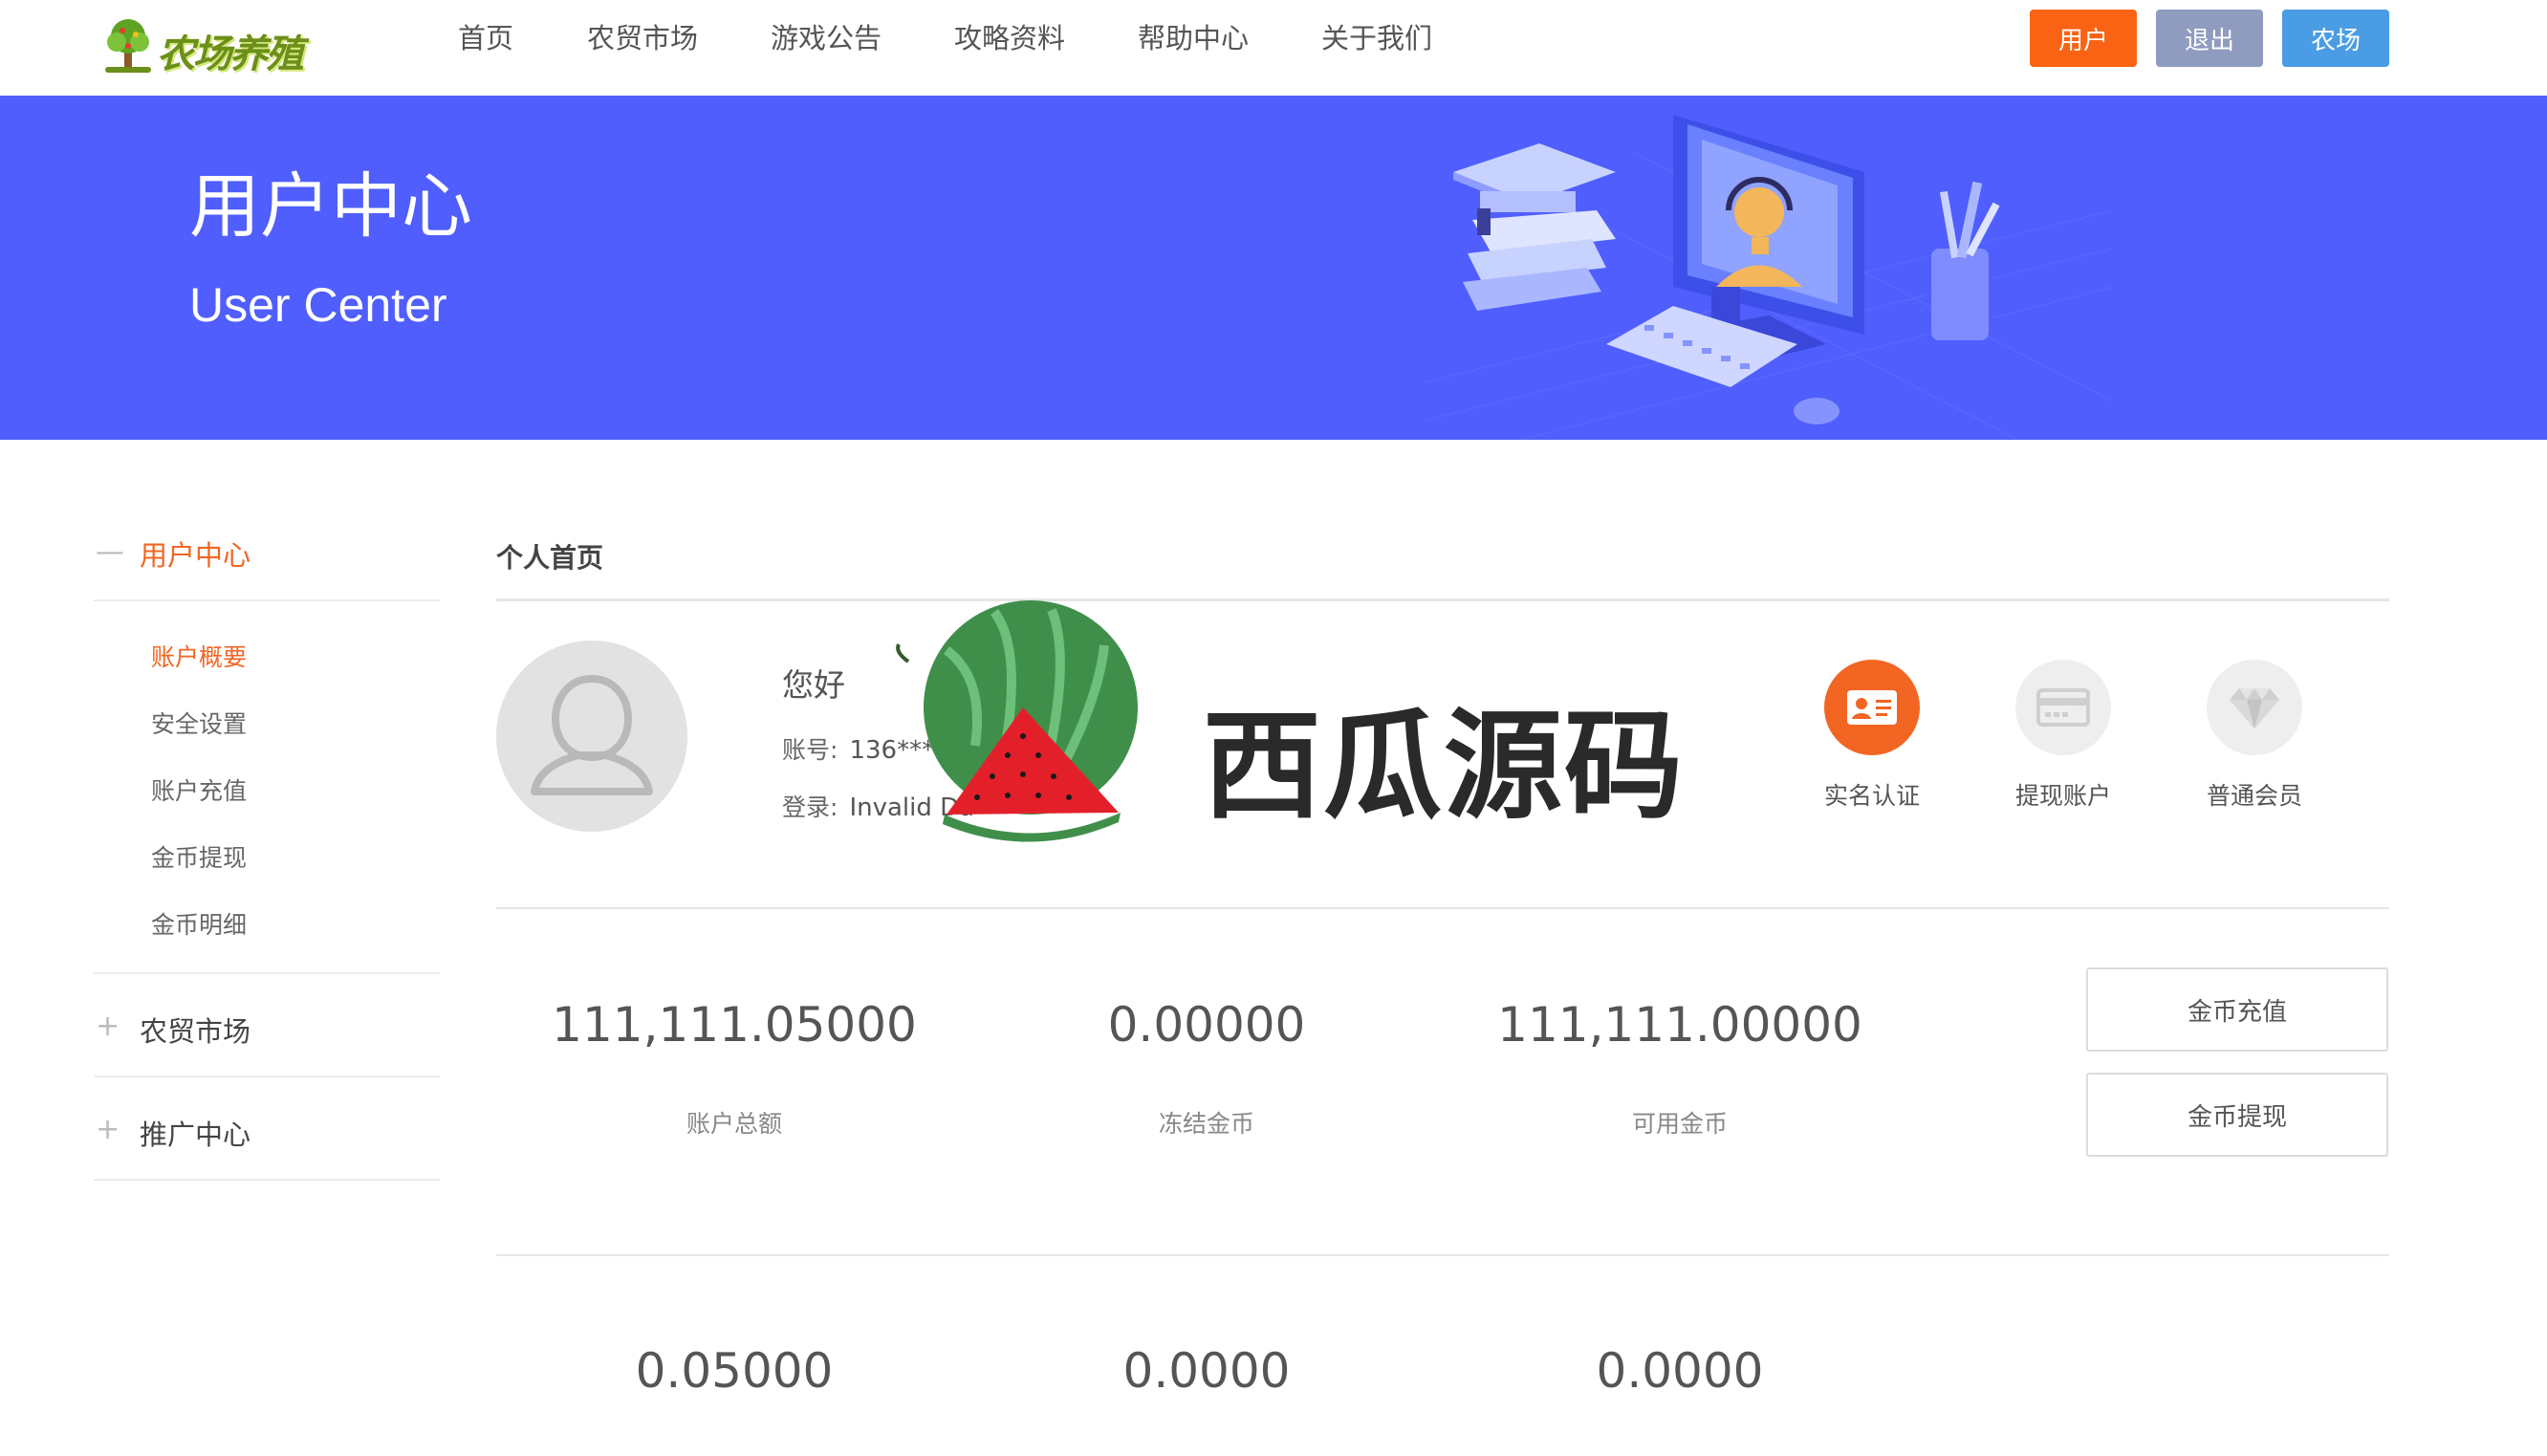 Image resolution: width=2547 pixels, height=1456 pixels. I want to click on stat-value: 0.05000, so click(734, 1371).